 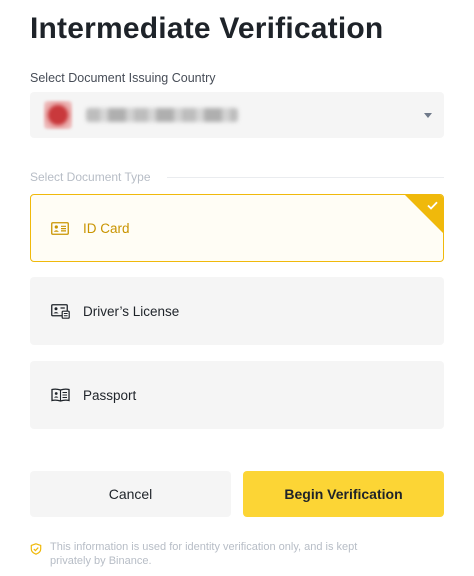 What do you see at coordinates (131, 311) in the screenshot?
I see `document-option-label: Driver’s License` at bounding box center [131, 311].